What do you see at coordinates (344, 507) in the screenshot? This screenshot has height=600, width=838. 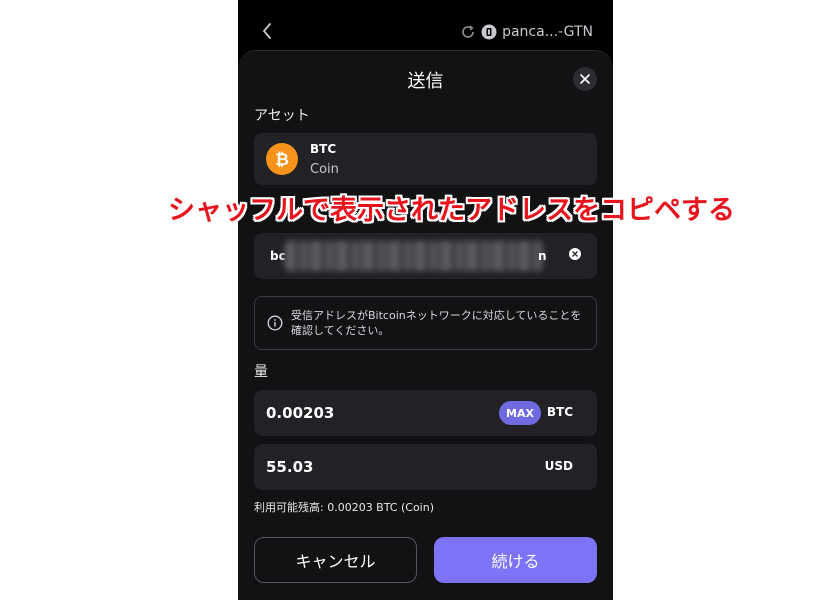 I see `available-balance: 利用可能残高: 0.00203 BTC (Coin)` at bounding box center [344, 507].